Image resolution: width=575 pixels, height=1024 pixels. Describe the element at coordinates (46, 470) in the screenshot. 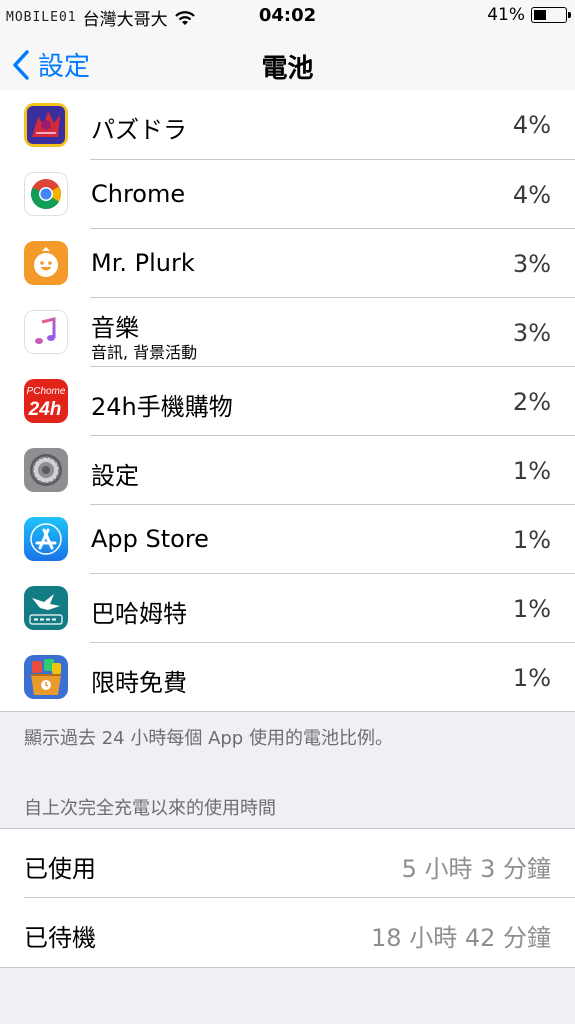

I see `settings-gear-icon` at that location.